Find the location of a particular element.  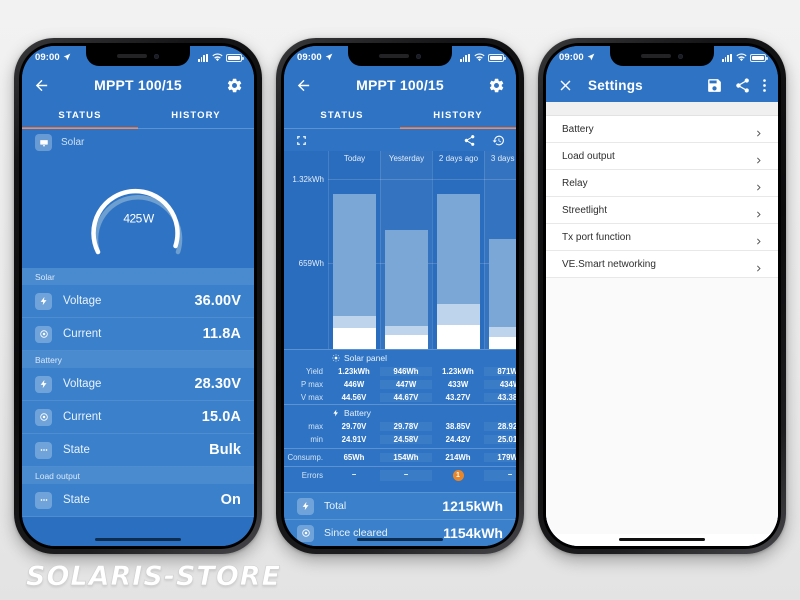

state-dots-icon is located at coordinates (43, 500).